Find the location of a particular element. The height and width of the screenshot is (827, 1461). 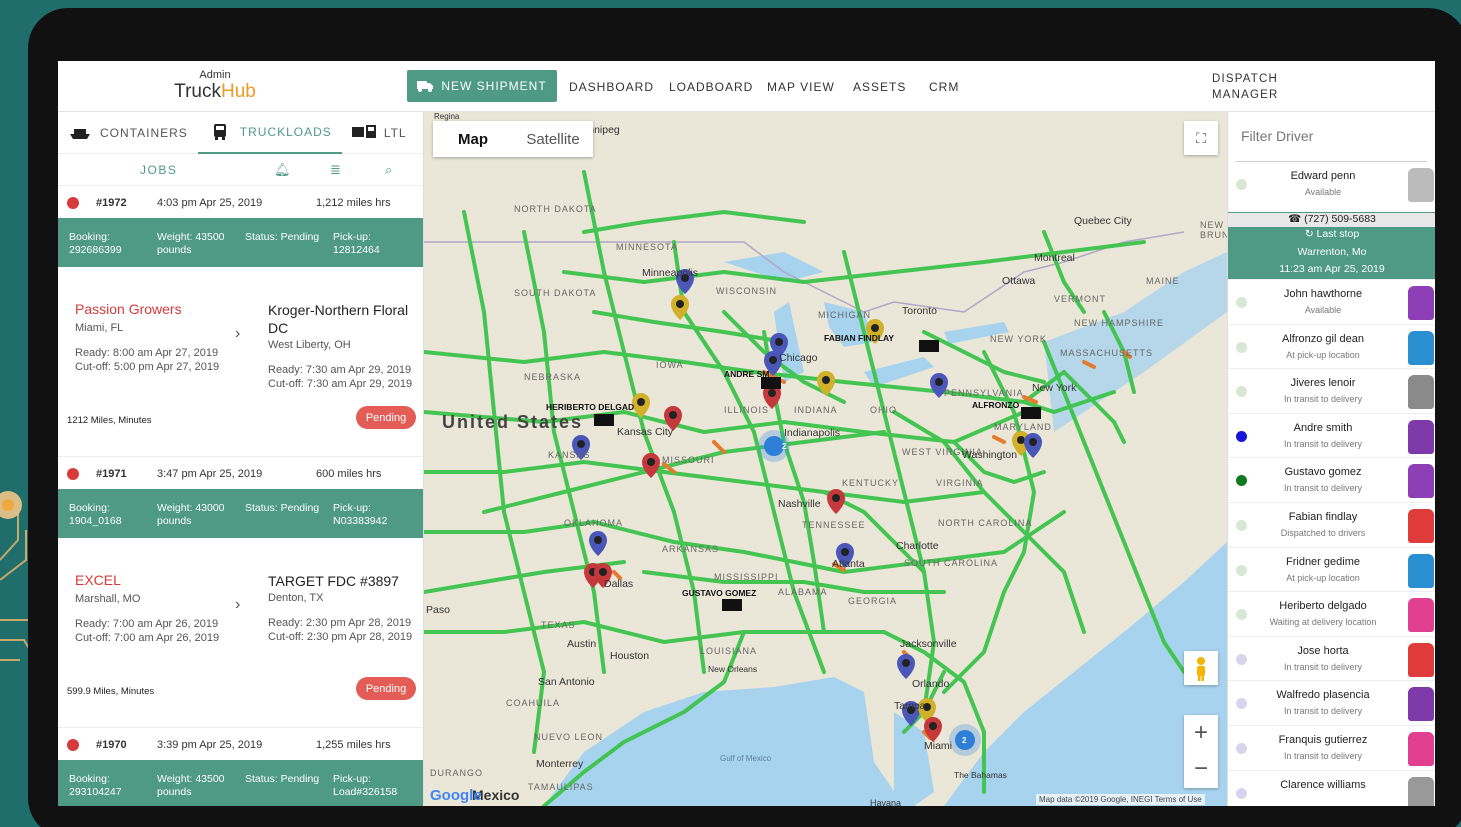

nav-loadboard: LOADBOARD is located at coordinates (711, 87).